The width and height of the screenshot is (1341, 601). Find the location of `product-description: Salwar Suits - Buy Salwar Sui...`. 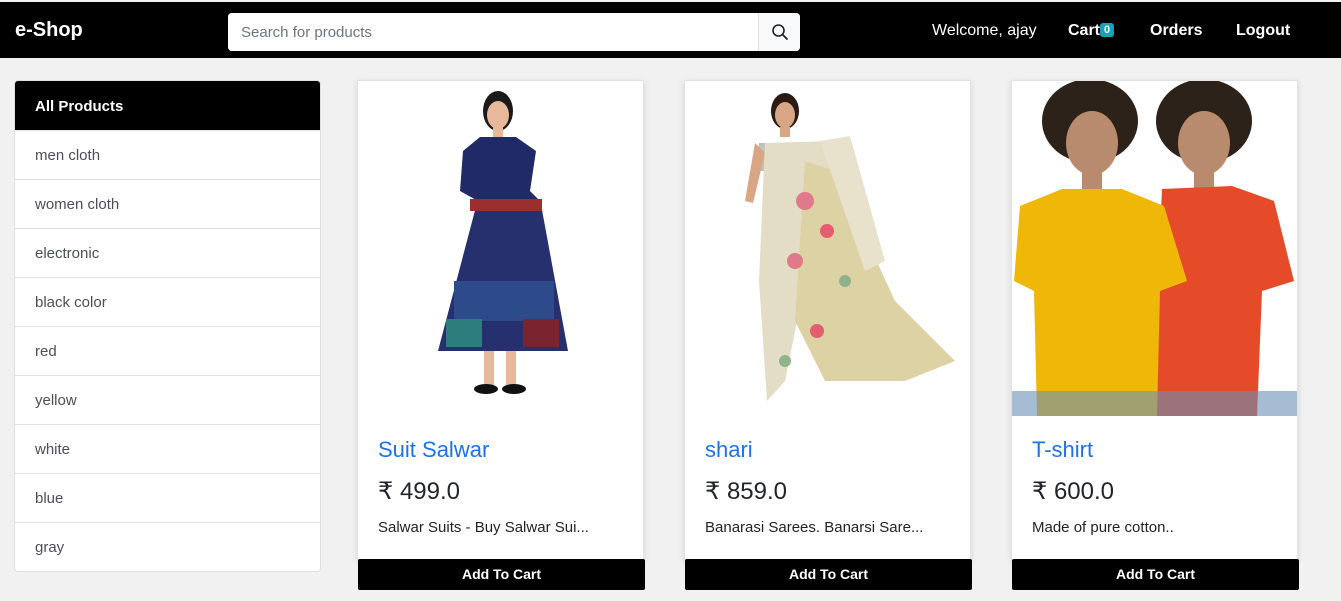

product-description: Salwar Suits - Buy Salwar Sui... is located at coordinates (483, 527).